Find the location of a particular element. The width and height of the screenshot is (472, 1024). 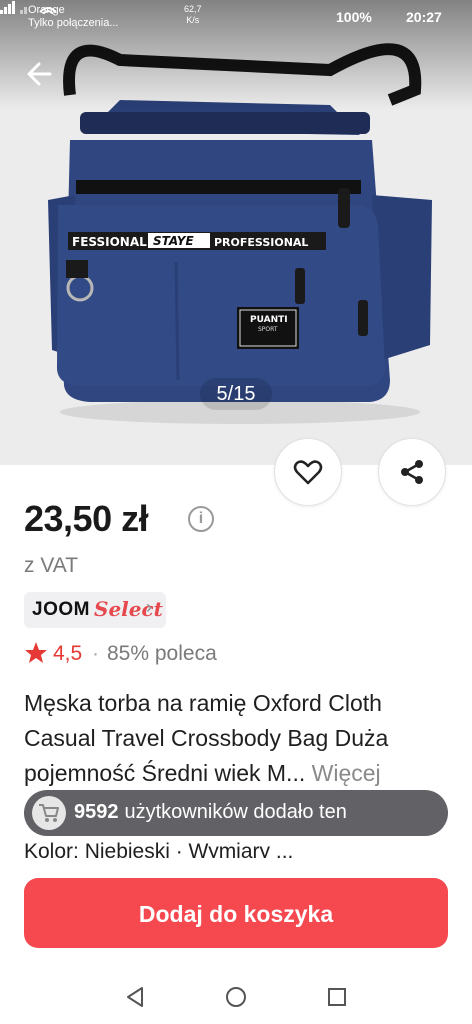

speed-unit: K/s is located at coordinates (193, 20).